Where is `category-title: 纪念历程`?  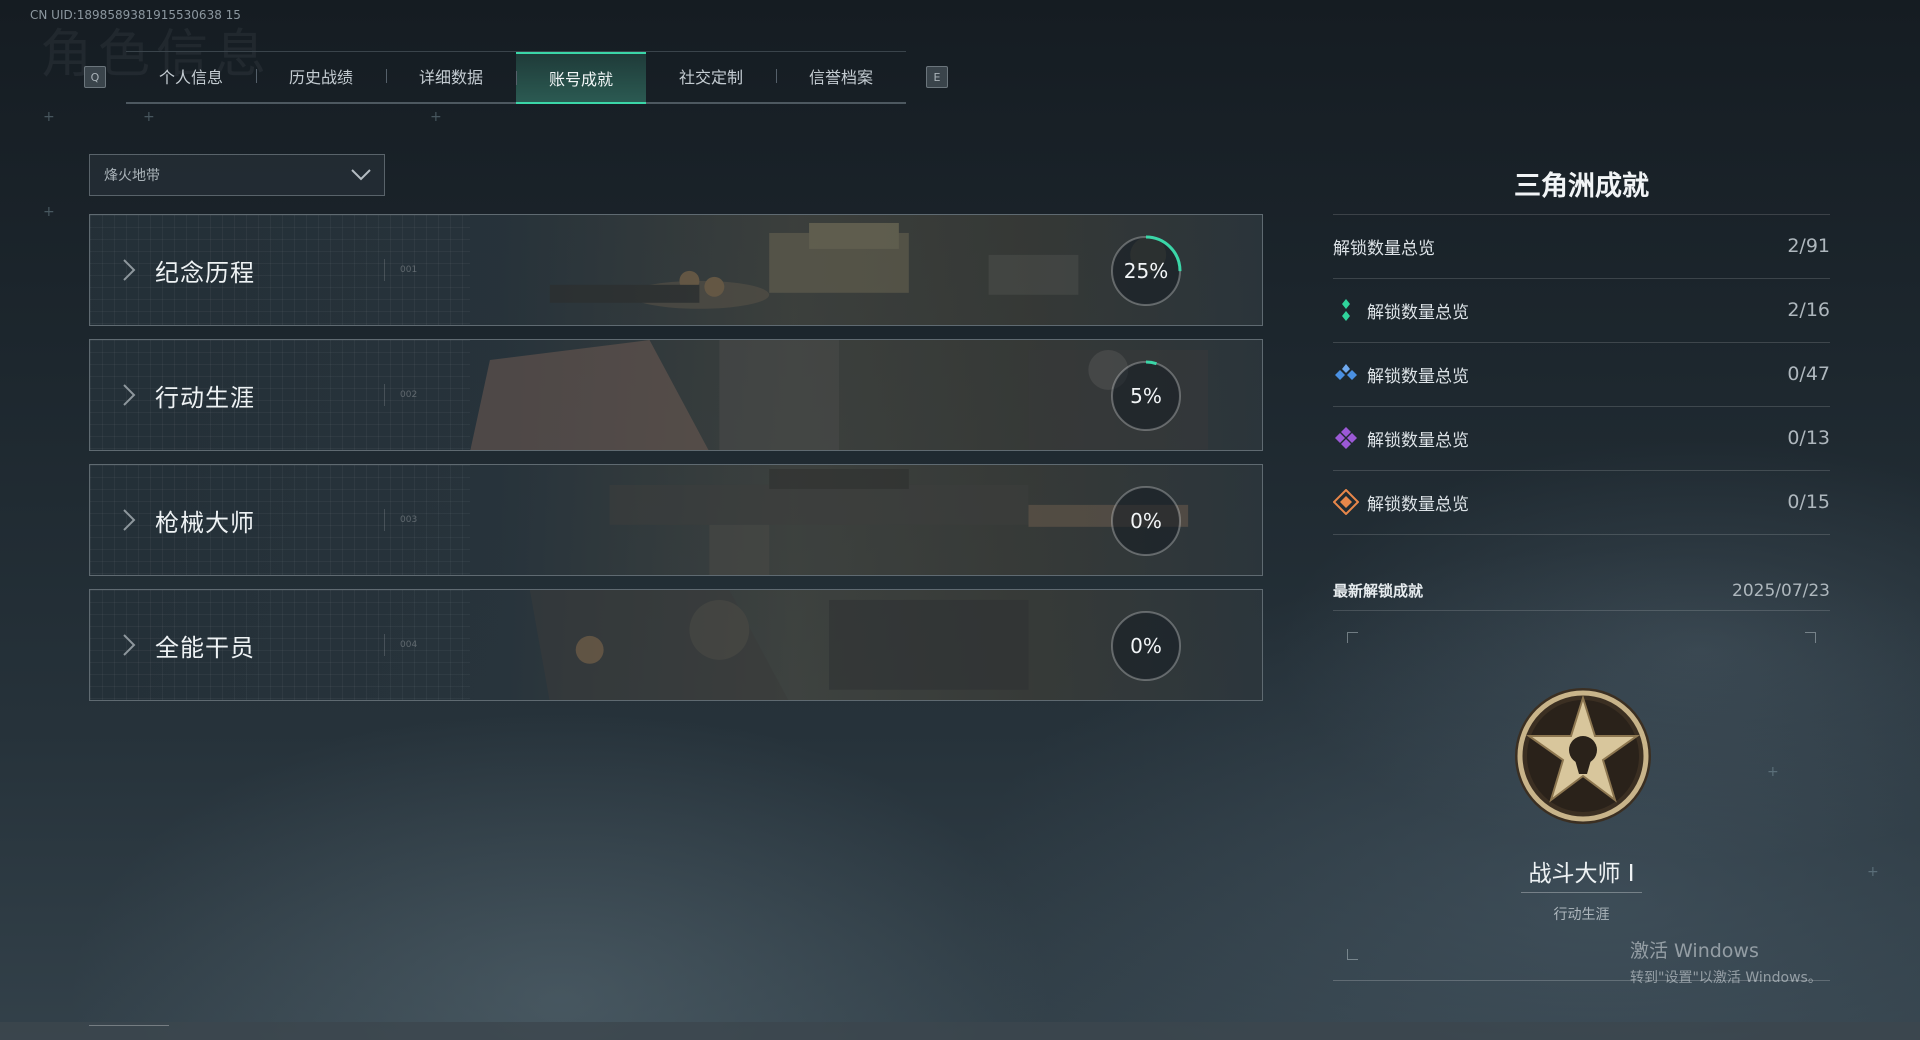 category-title: 纪念历程 is located at coordinates (205, 273).